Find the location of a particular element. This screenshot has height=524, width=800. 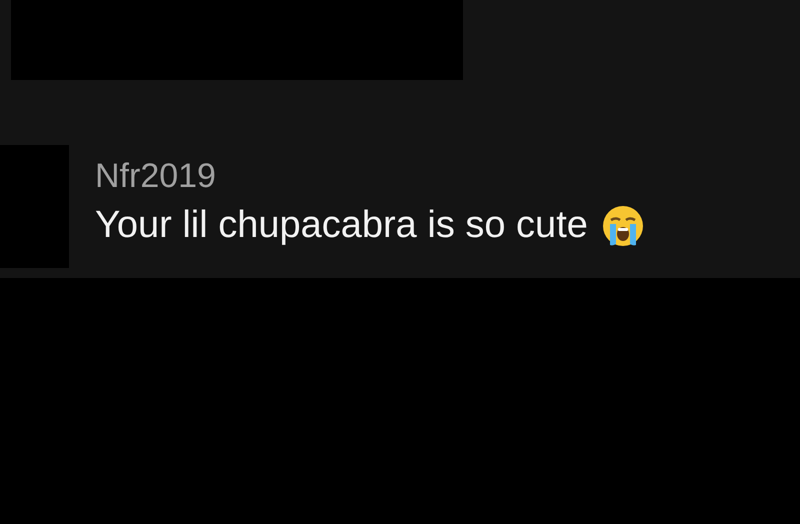

username: Nfr2019 is located at coordinates (369, 177).